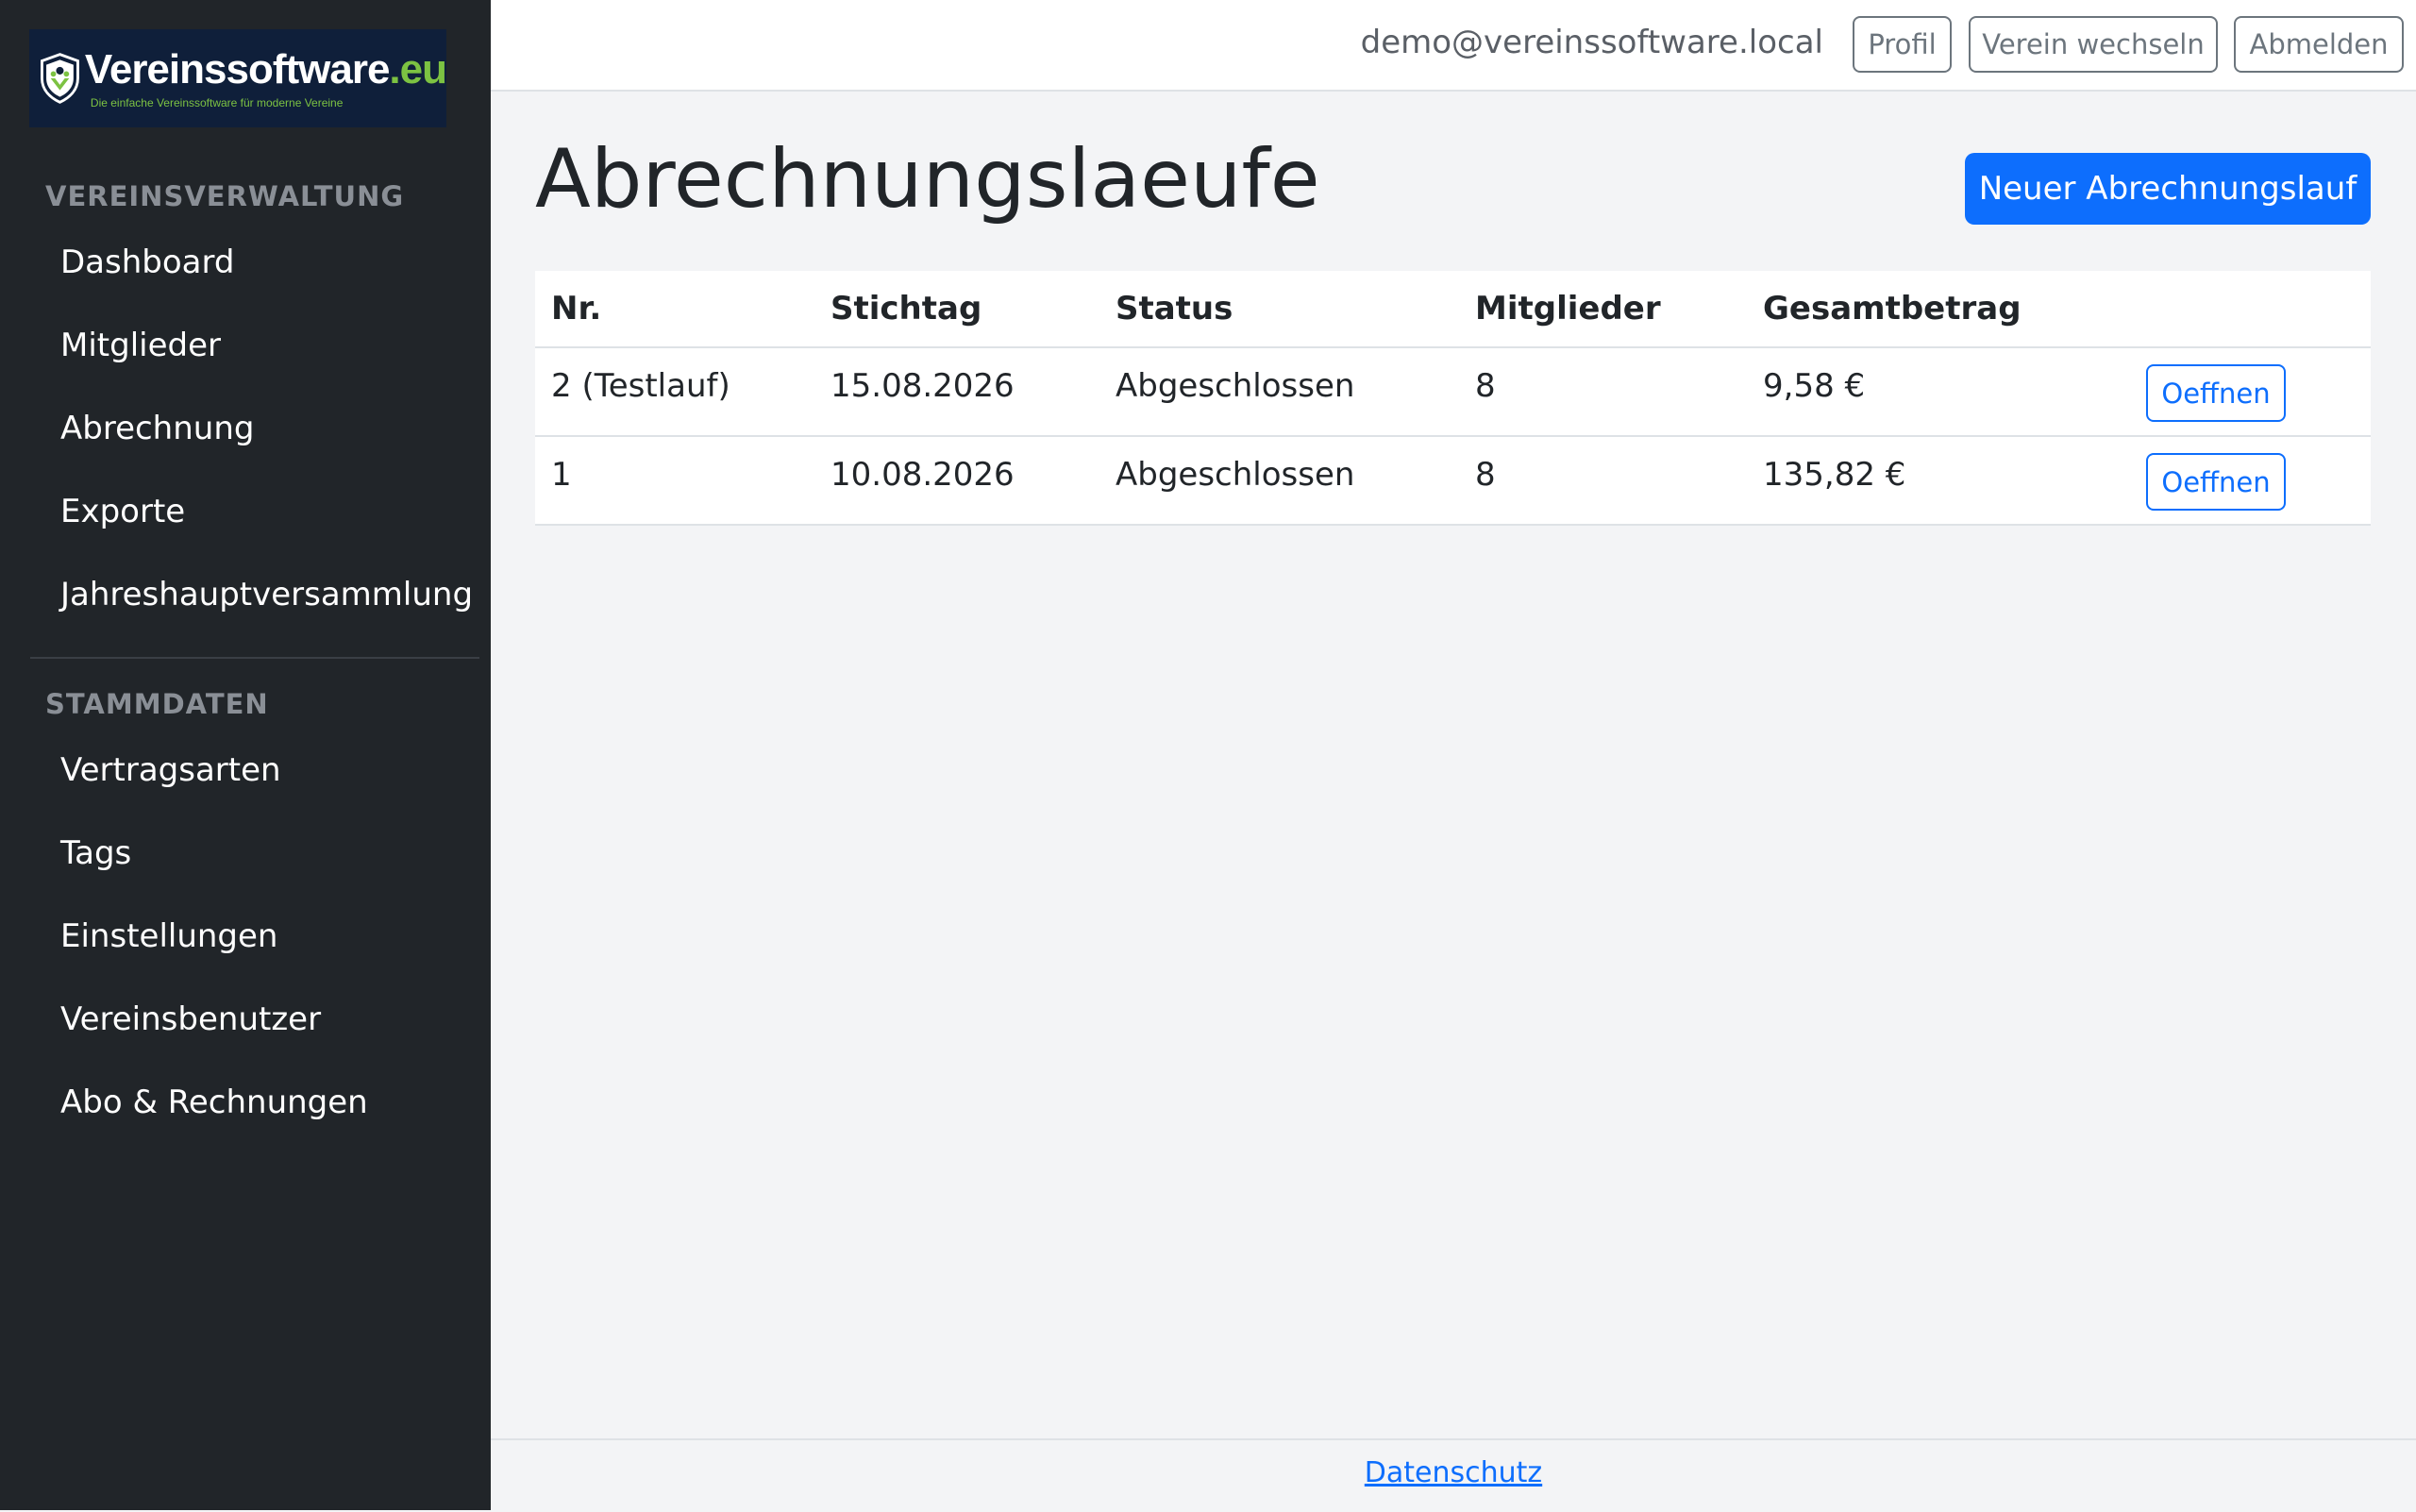 The width and height of the screenshot is (2416, 1512). Describe the element at coordinates (1279, 309) in the screenshot. I see `column-header-status: Status` at that location.